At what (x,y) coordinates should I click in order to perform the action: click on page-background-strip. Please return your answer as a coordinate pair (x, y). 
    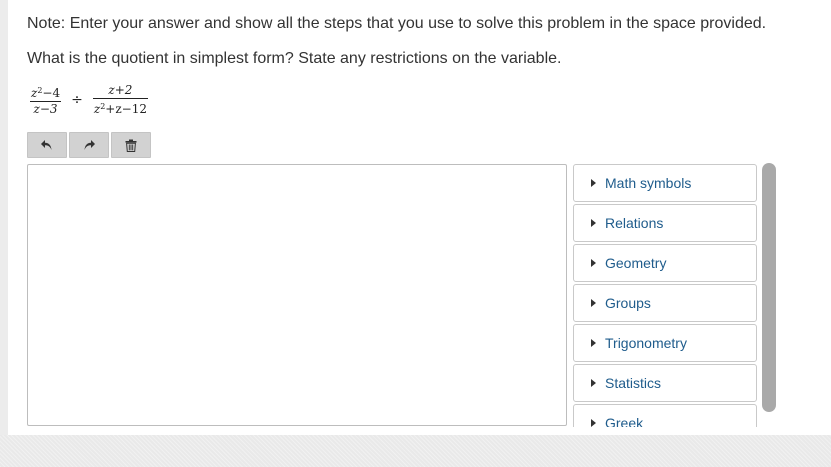
    Looking at the image, I should click on (415, 451).